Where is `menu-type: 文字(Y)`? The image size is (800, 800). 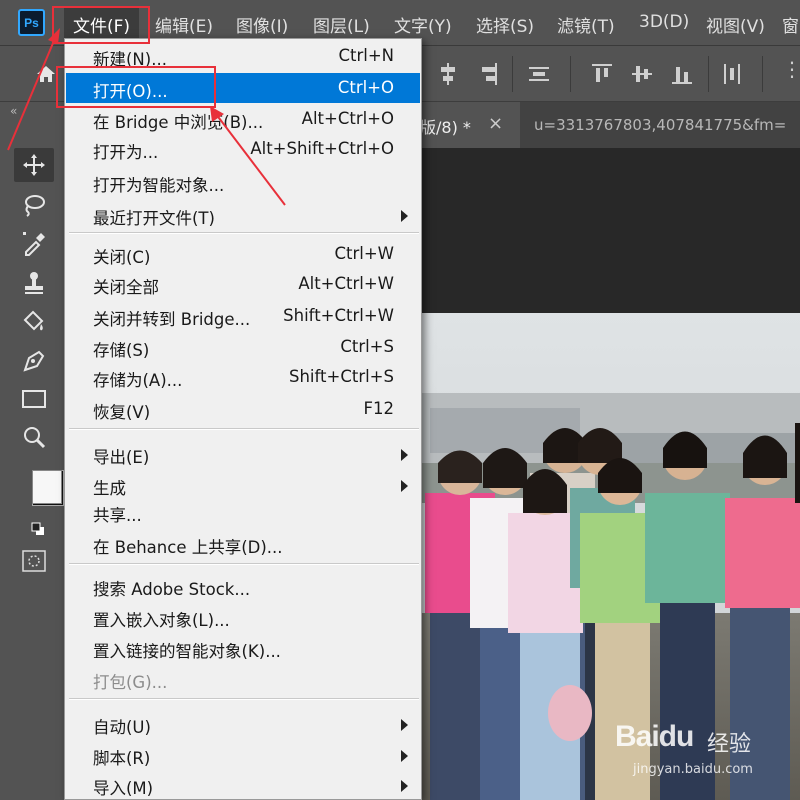 menu-type: 文字(Y) is located at coordinates (423, 24).